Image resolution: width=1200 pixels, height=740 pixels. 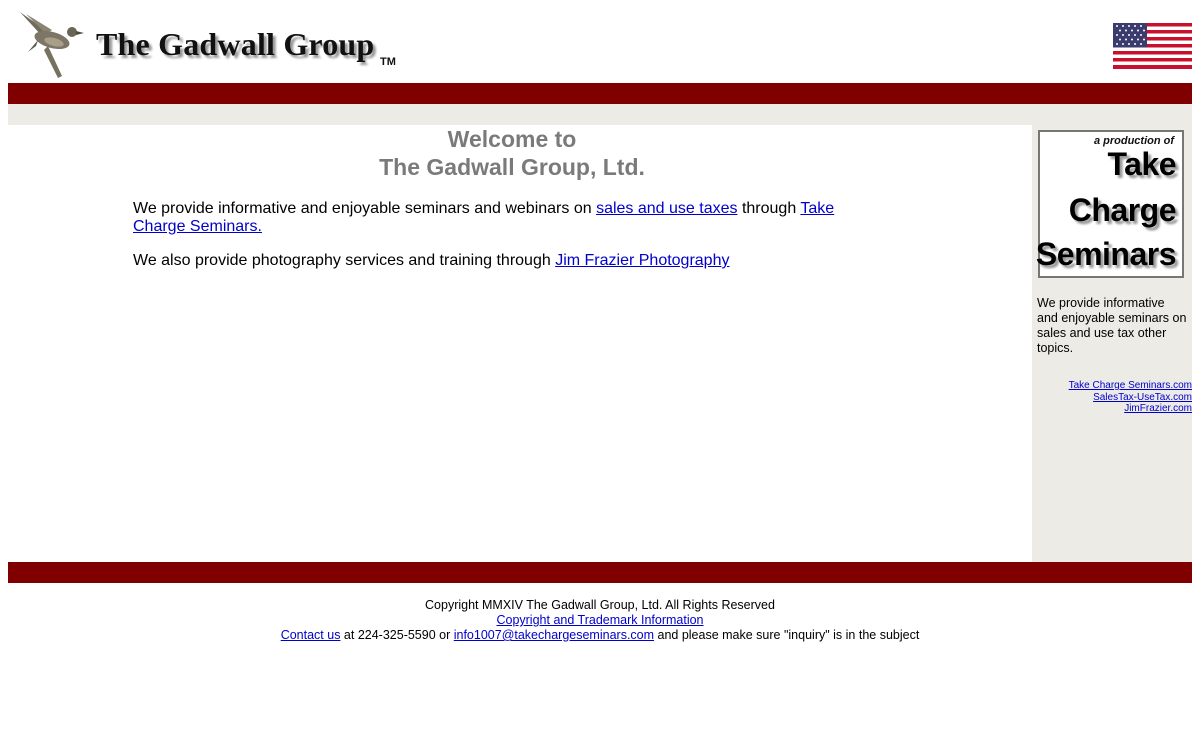 I want to click on welcome-line-2: The Gadwall Group, Ltd., so click(x=512, y=167).